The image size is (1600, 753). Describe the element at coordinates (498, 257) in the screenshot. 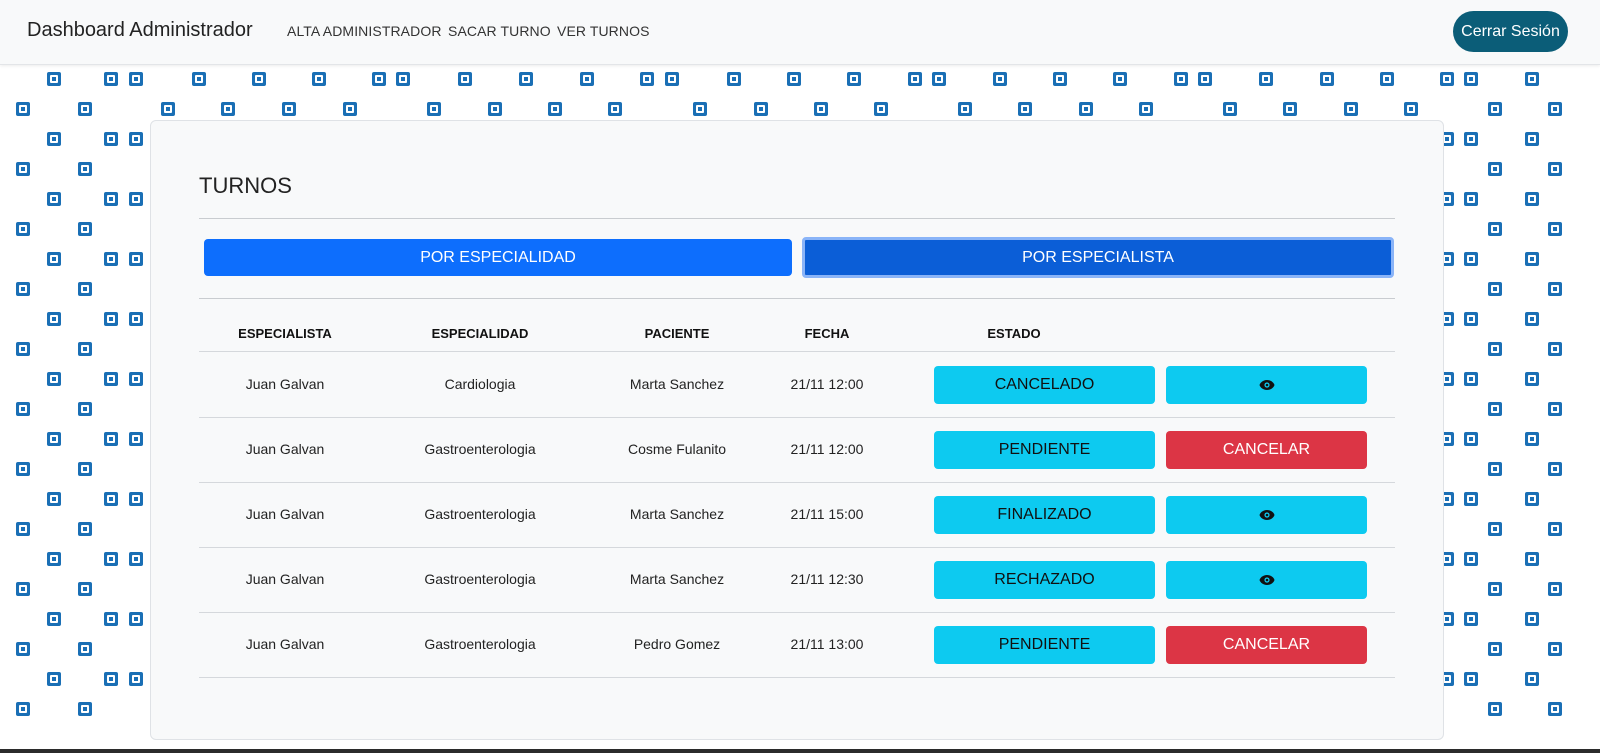

I see `tab-por-especialidad: POR ESPECIALIDAD` at that location.